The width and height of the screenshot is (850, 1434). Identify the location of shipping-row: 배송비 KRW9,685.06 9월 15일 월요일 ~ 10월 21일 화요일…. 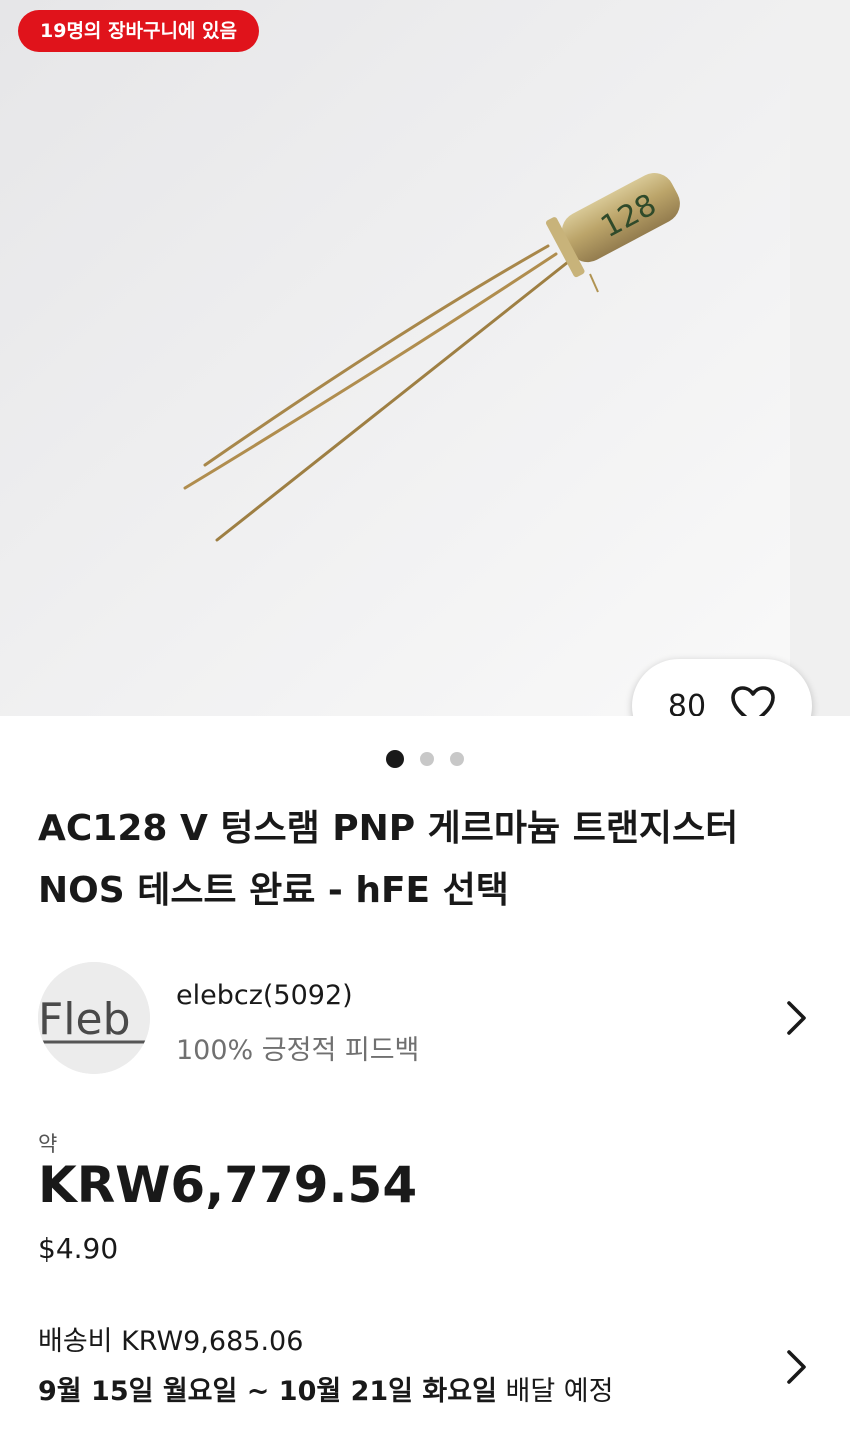
(425, 1365).